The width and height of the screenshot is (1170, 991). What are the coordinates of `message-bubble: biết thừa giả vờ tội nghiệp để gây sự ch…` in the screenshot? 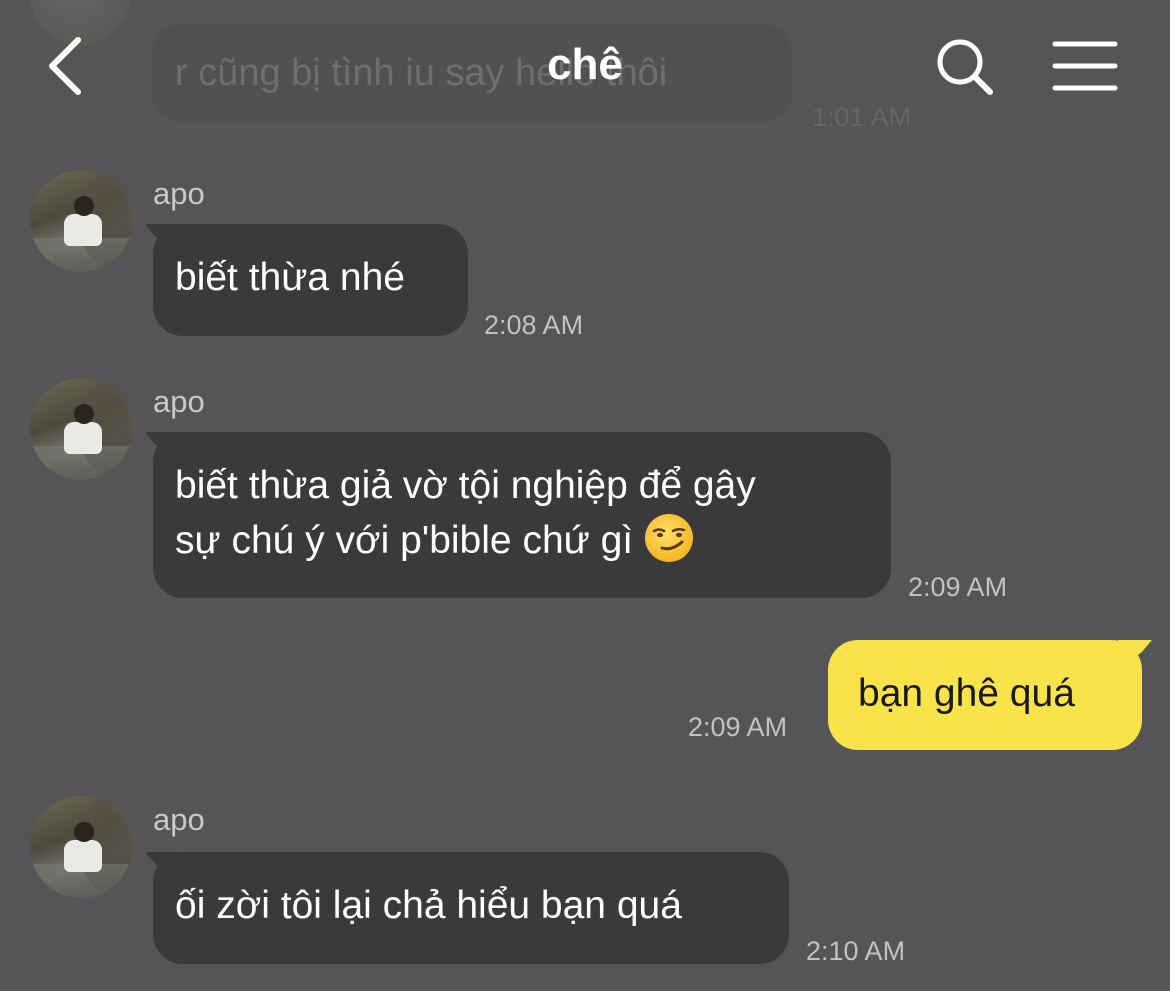 It's located at (522, 515).